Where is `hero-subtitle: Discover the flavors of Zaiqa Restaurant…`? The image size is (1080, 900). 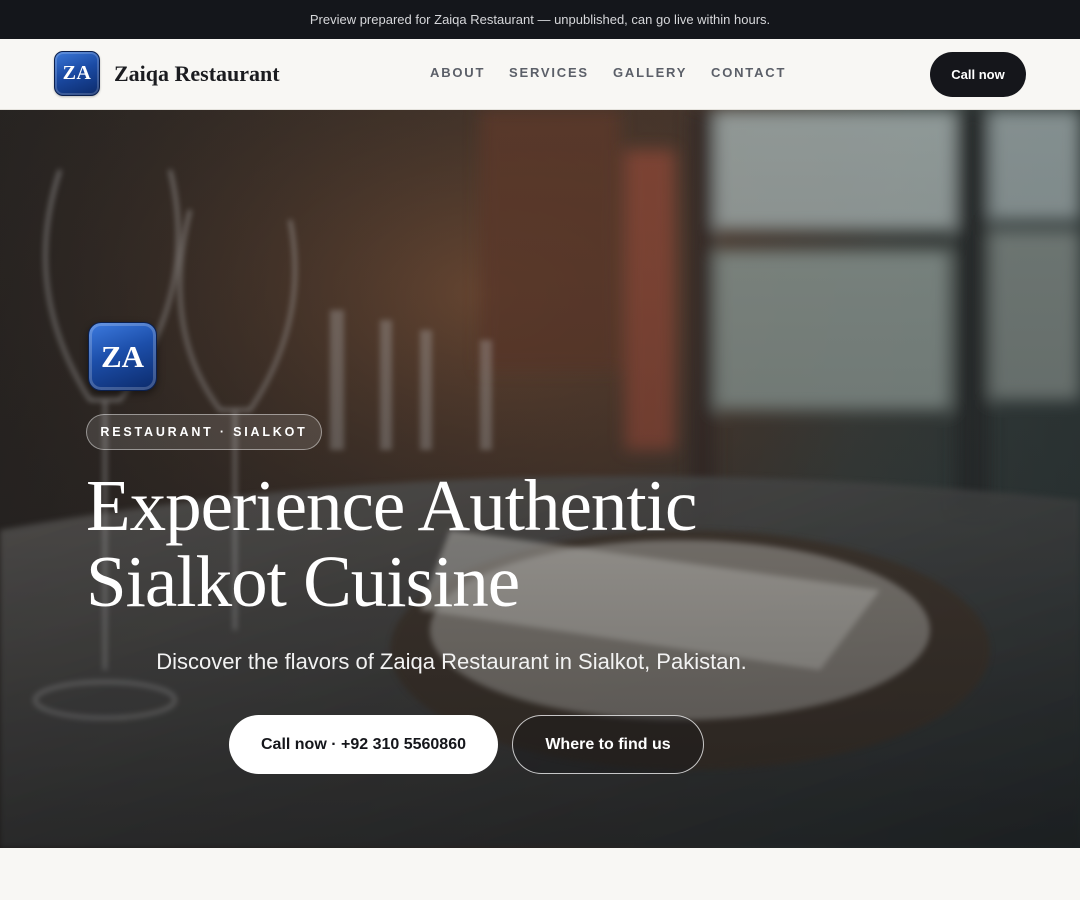
hero-subtitle: Discover the flavors of Zaiqa Restaurant… is located at coordinates (451, 661).